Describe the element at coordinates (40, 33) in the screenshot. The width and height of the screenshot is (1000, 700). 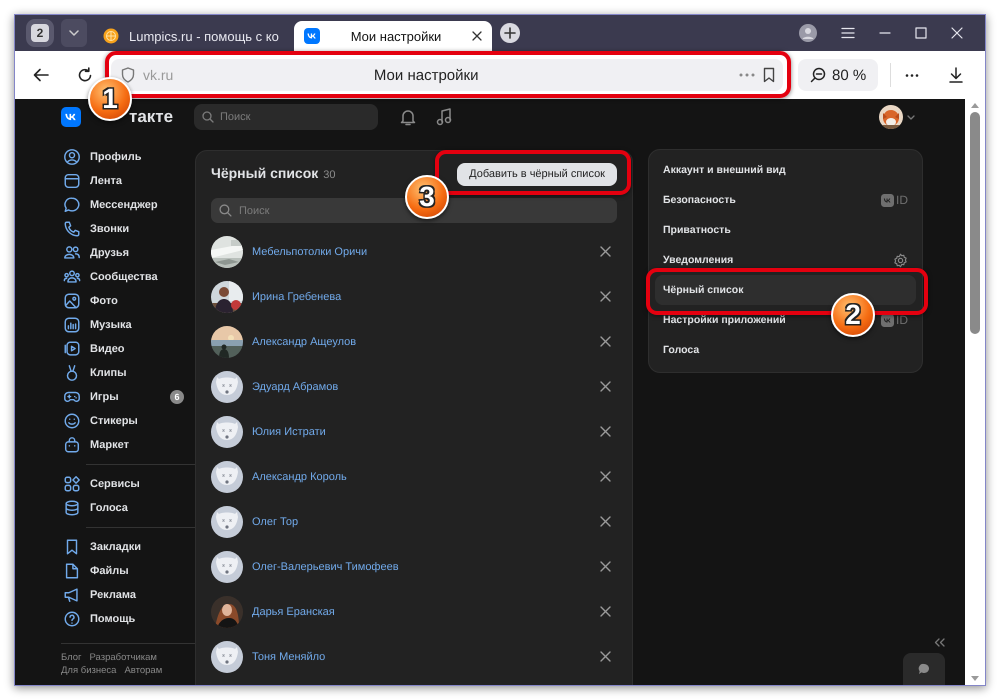
I see `tab-count-button: 2` at that location.